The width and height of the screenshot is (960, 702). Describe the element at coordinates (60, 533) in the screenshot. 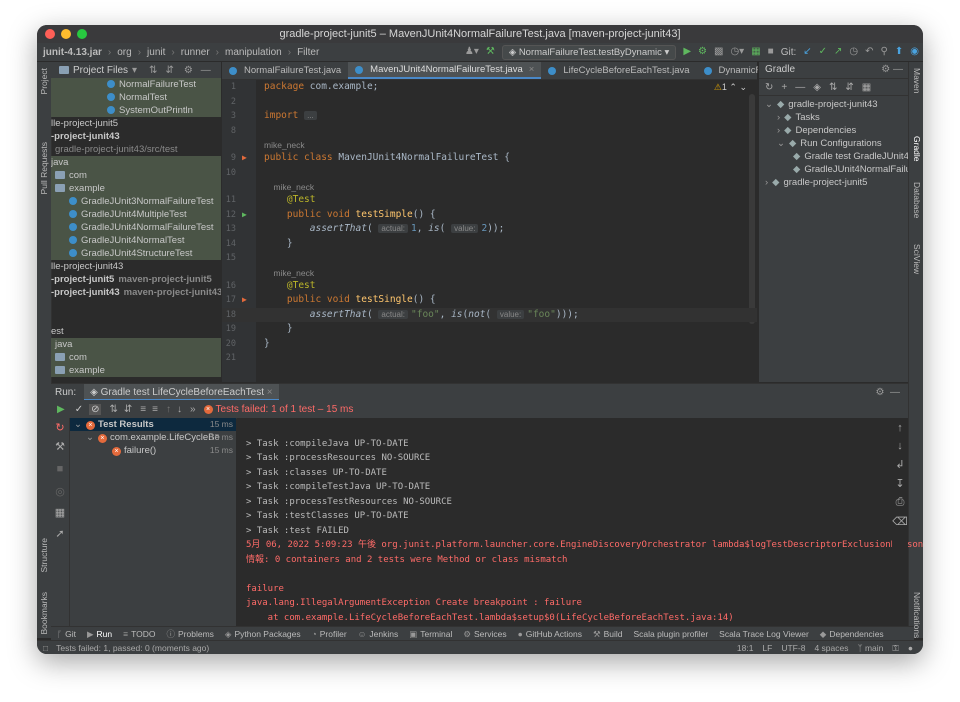

I see `pin-icon: ➚` at that location.